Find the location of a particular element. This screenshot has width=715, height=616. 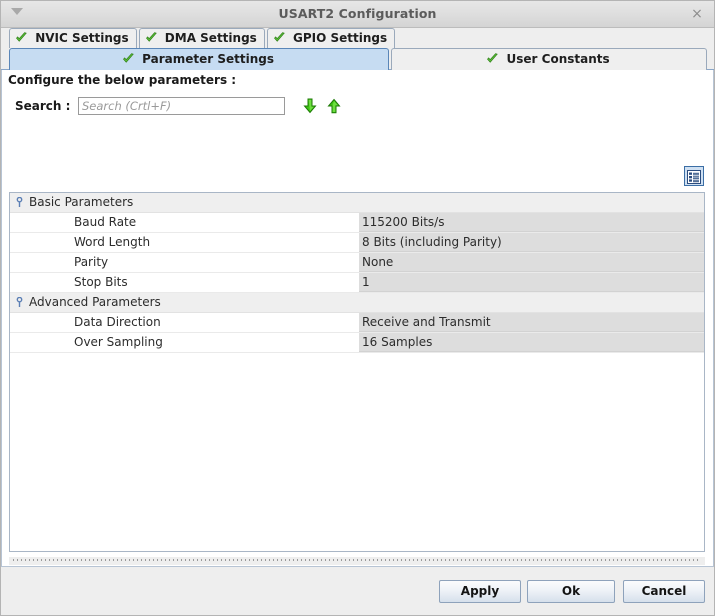

window-title: USART2 Configuration is located at coordinates (357, 13).